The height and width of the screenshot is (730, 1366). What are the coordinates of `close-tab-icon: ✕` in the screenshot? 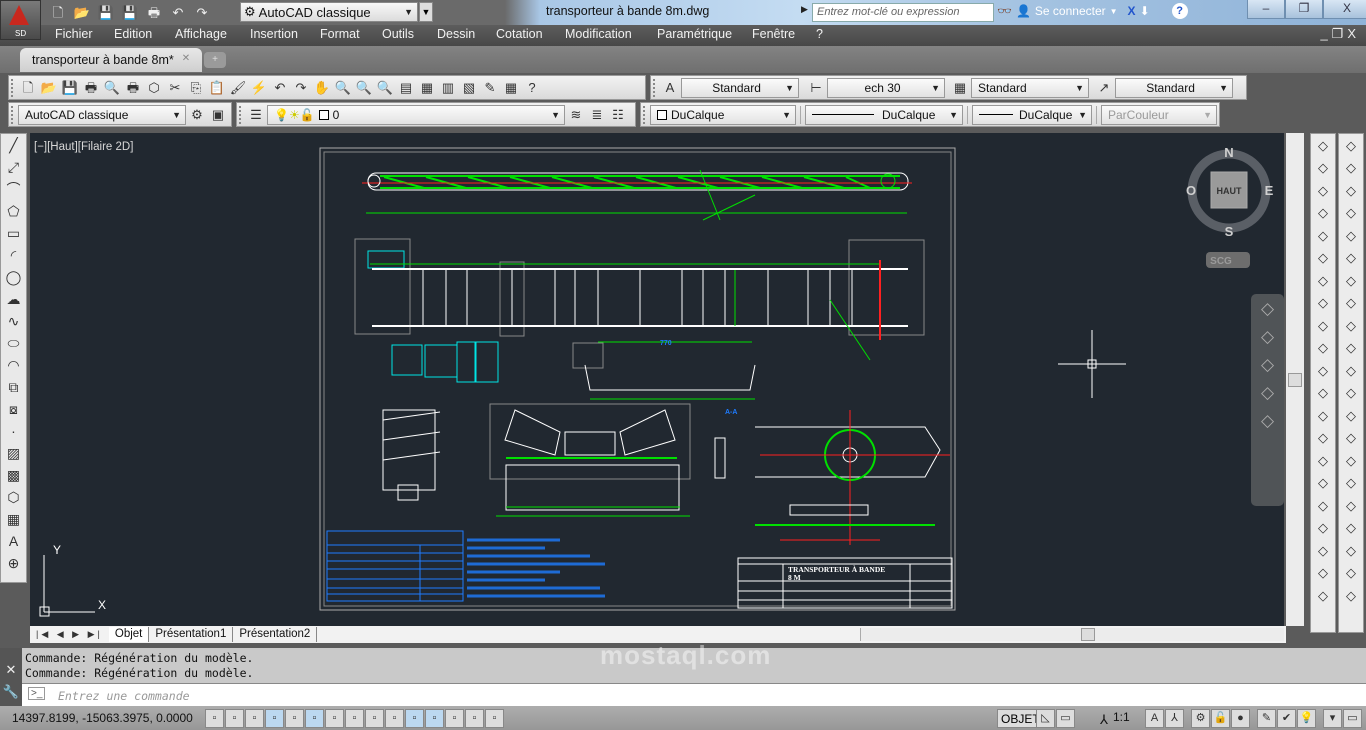 It's located at (186, 62).